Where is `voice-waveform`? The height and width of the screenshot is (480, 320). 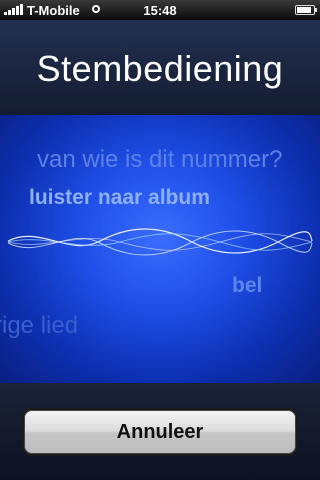 voice-waveform is located at coordinates (160, 242).